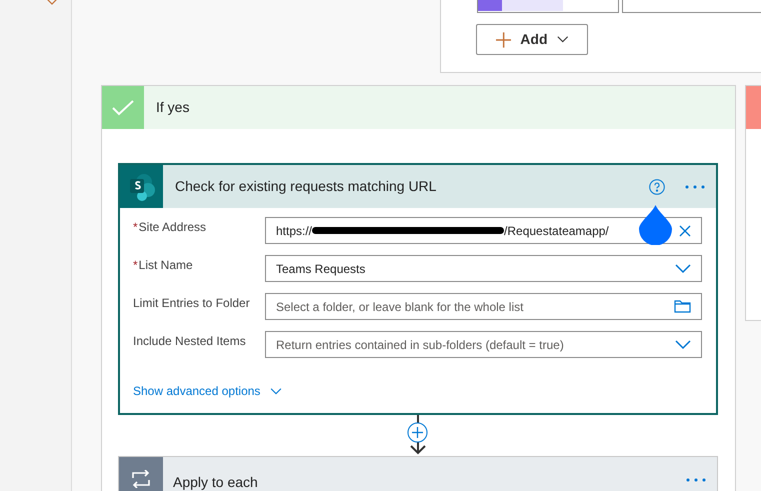 The height and width of the screenshot is (491, 761). What do you see at coordinates (400, 307) in the screenshot?
I see `field-placeholder: Select a folder, or leave blank for the whole list` at bounding box center [400, 307].